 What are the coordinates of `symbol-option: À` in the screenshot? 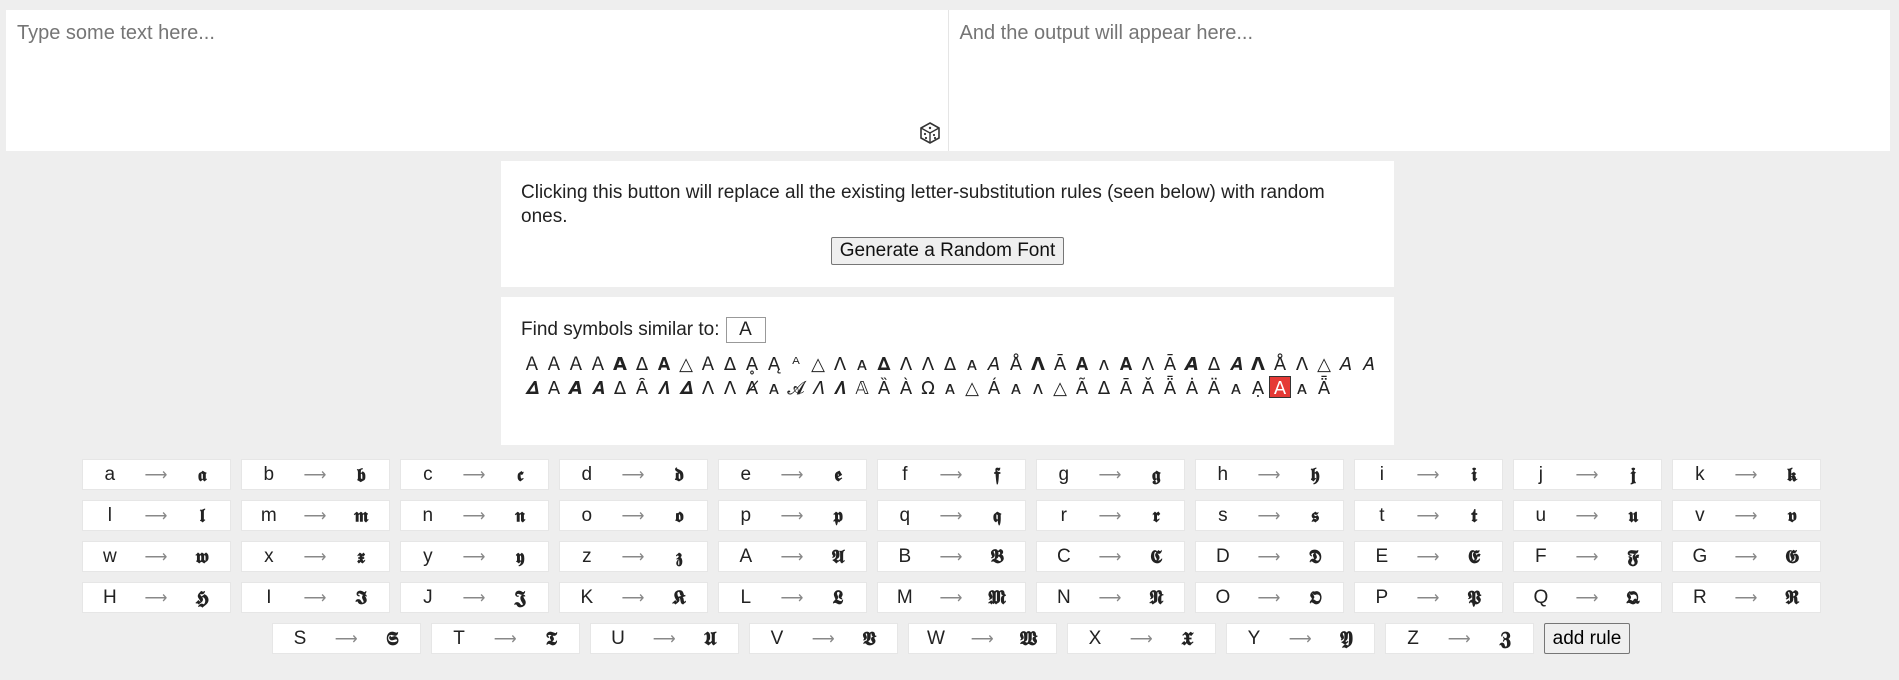 It's located at (906, 388).